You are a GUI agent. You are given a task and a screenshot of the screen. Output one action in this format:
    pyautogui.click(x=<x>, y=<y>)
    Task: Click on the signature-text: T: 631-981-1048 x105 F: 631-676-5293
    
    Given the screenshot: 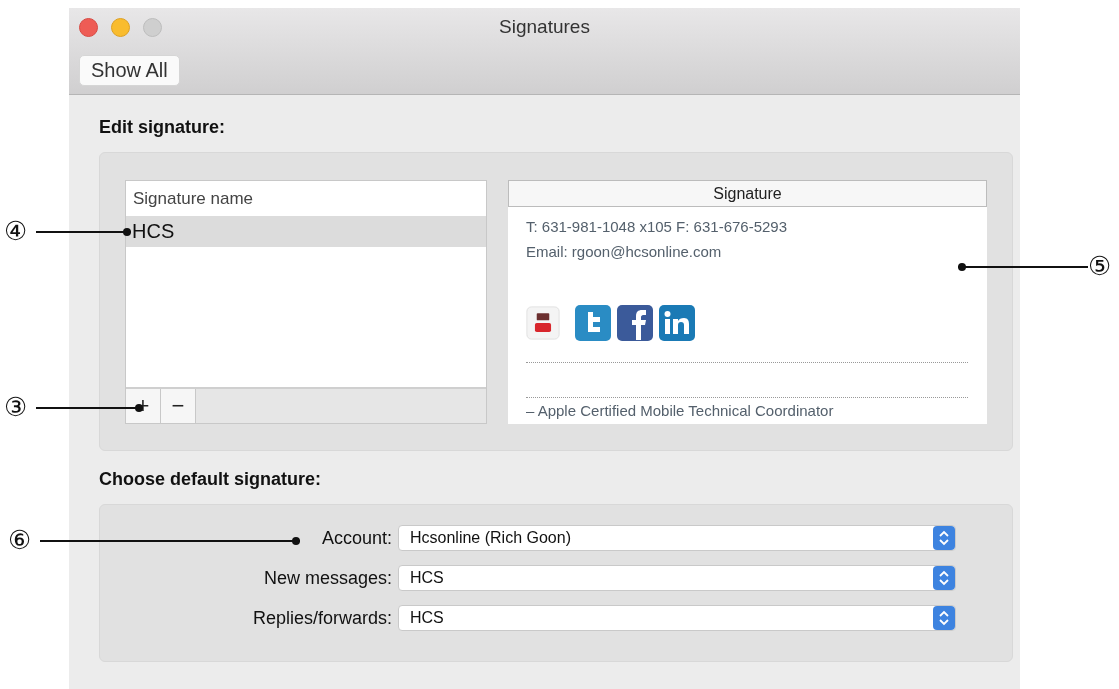 What is the action you would take?
    pyautogui.click(x=657, y=227)
    